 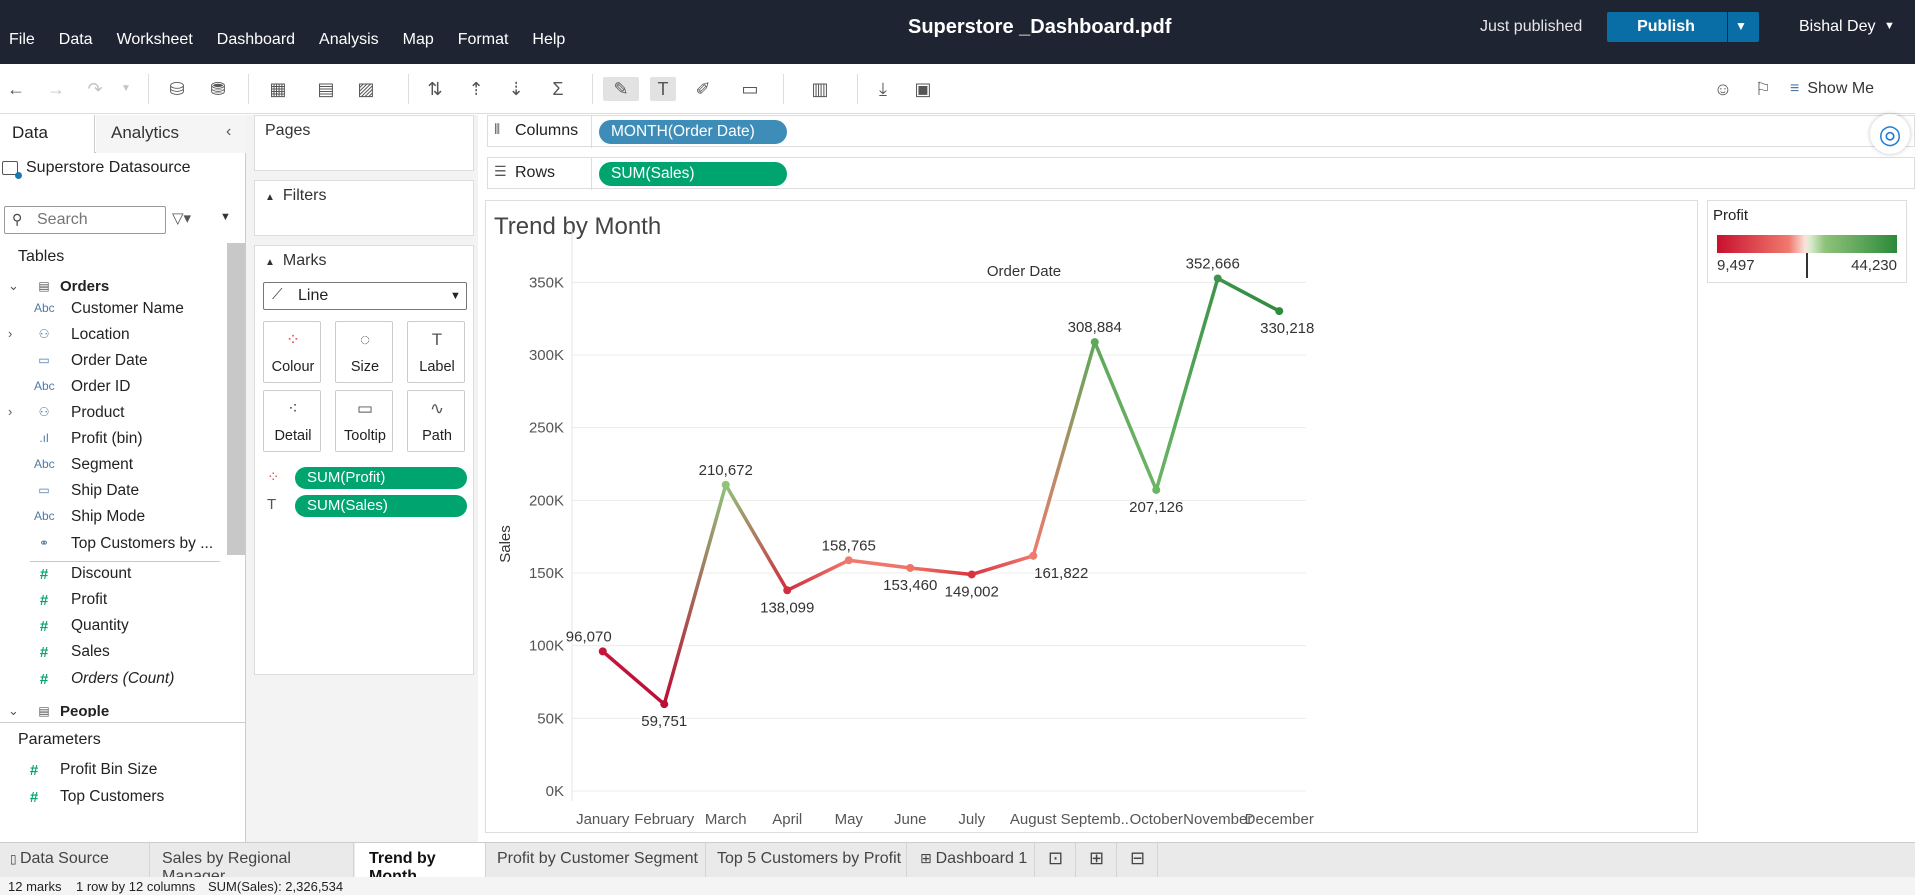 What do you see at coordinates (483, 40) in the screenshot?
I see `menu-format: Format` at bounding box center [483, 40].